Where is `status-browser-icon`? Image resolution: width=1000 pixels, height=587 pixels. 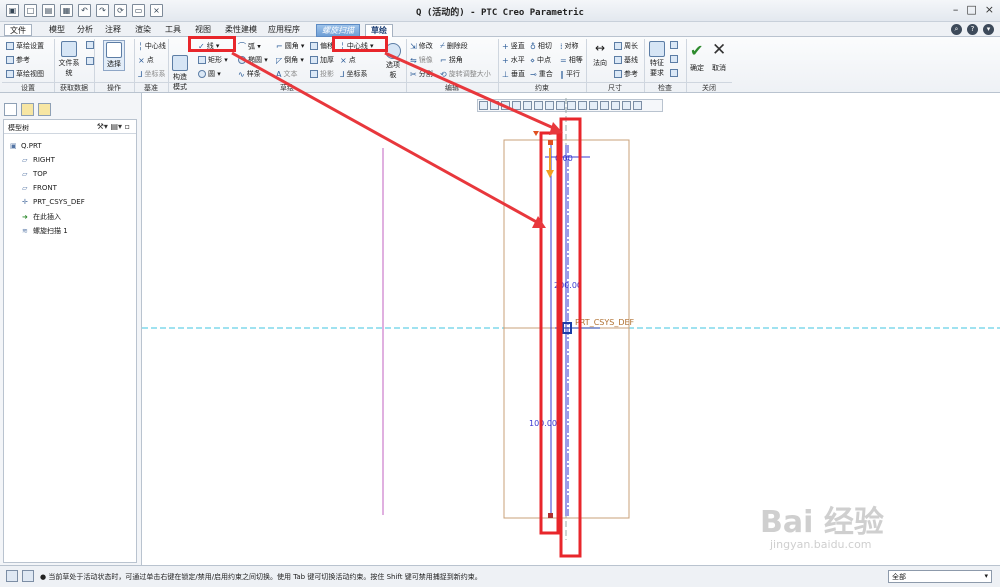
status-browser-icon is located at coordinates (28, 576).